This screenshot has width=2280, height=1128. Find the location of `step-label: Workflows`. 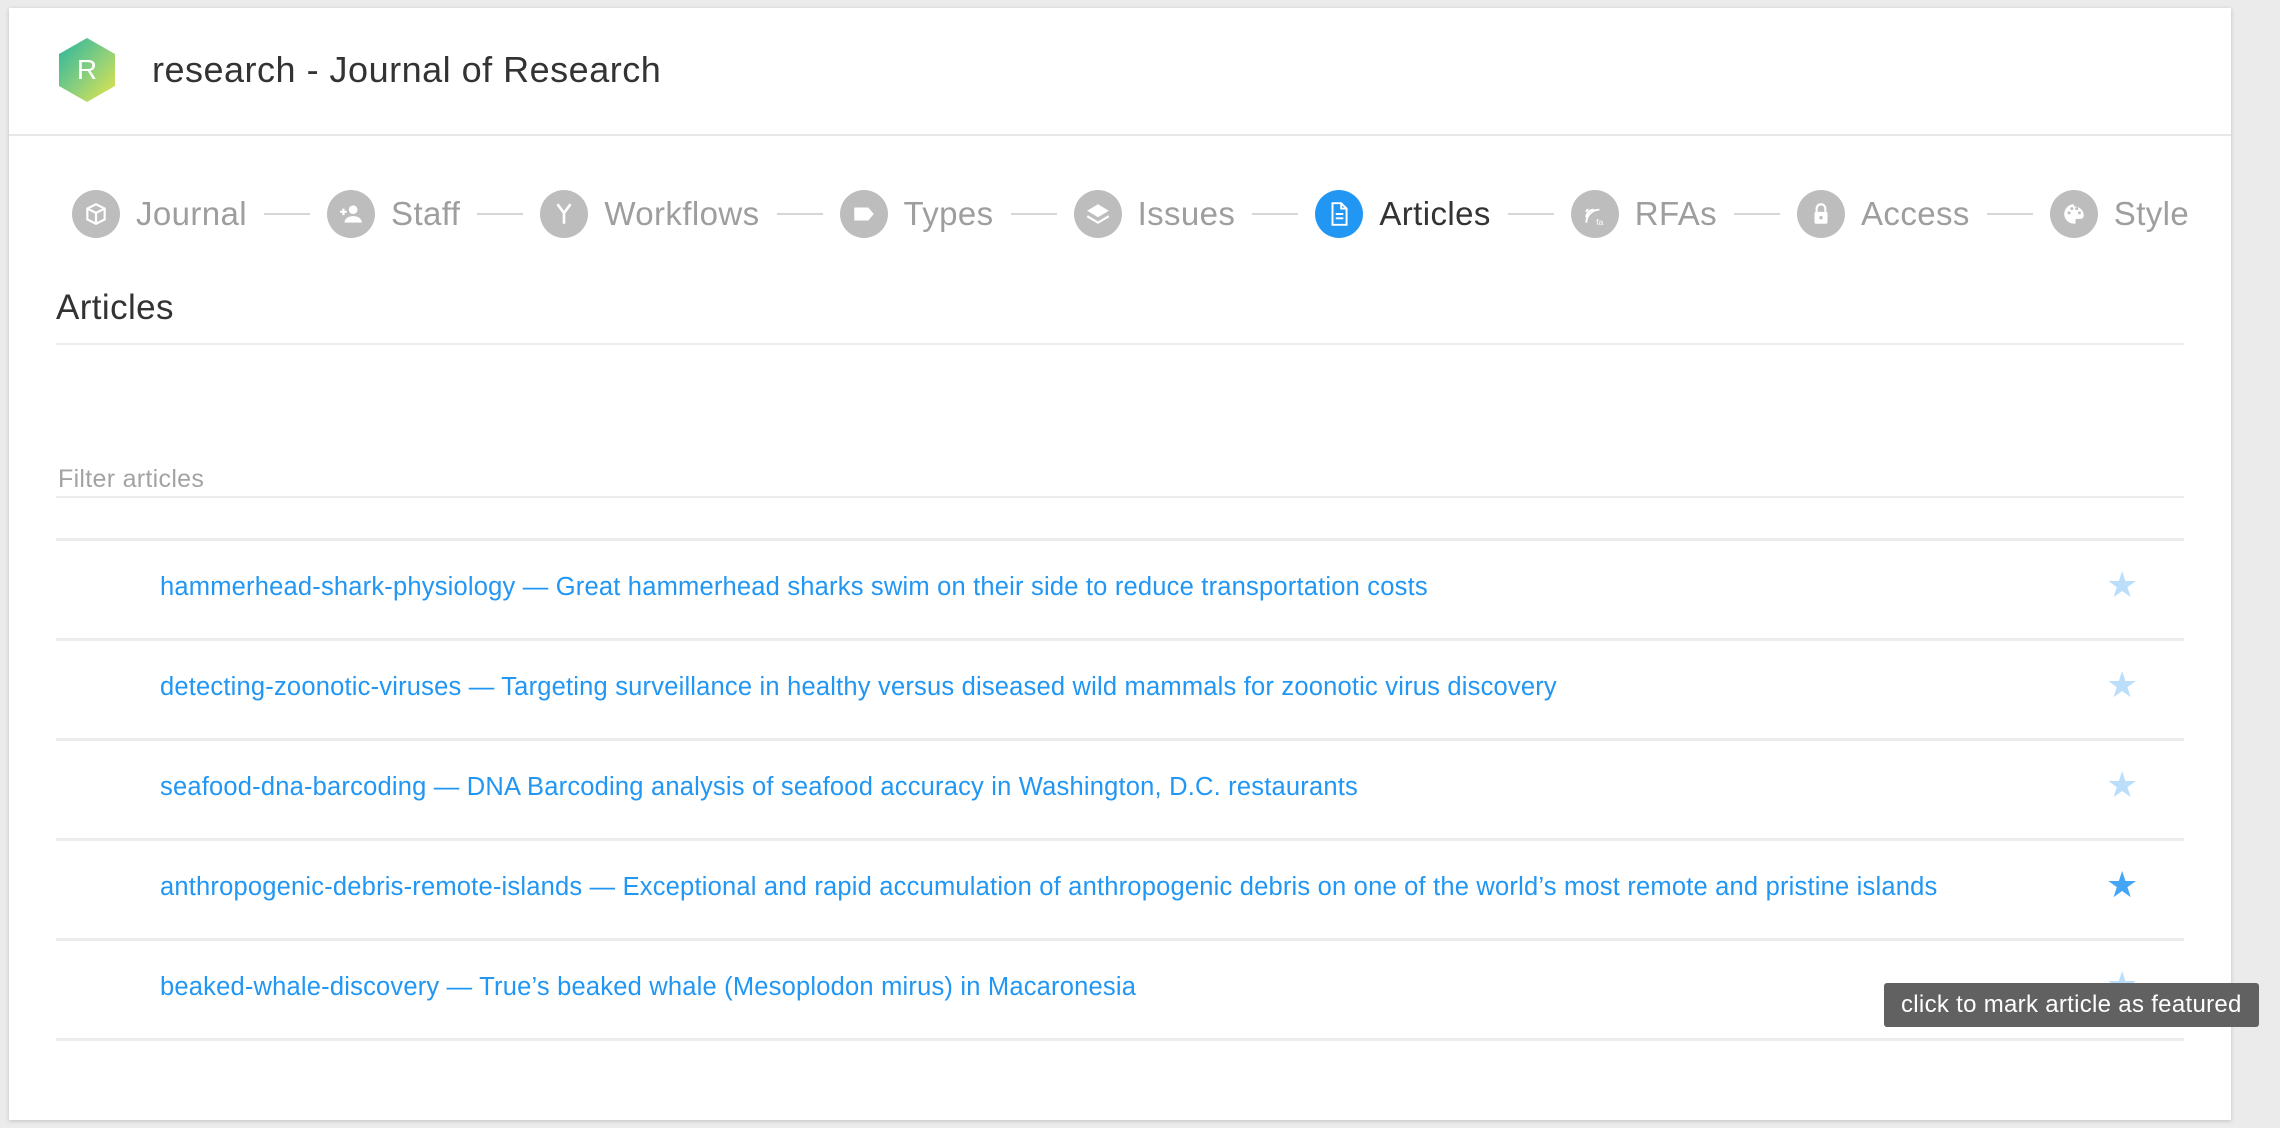

step-label: Workflows is located at coordinates (682, 213).